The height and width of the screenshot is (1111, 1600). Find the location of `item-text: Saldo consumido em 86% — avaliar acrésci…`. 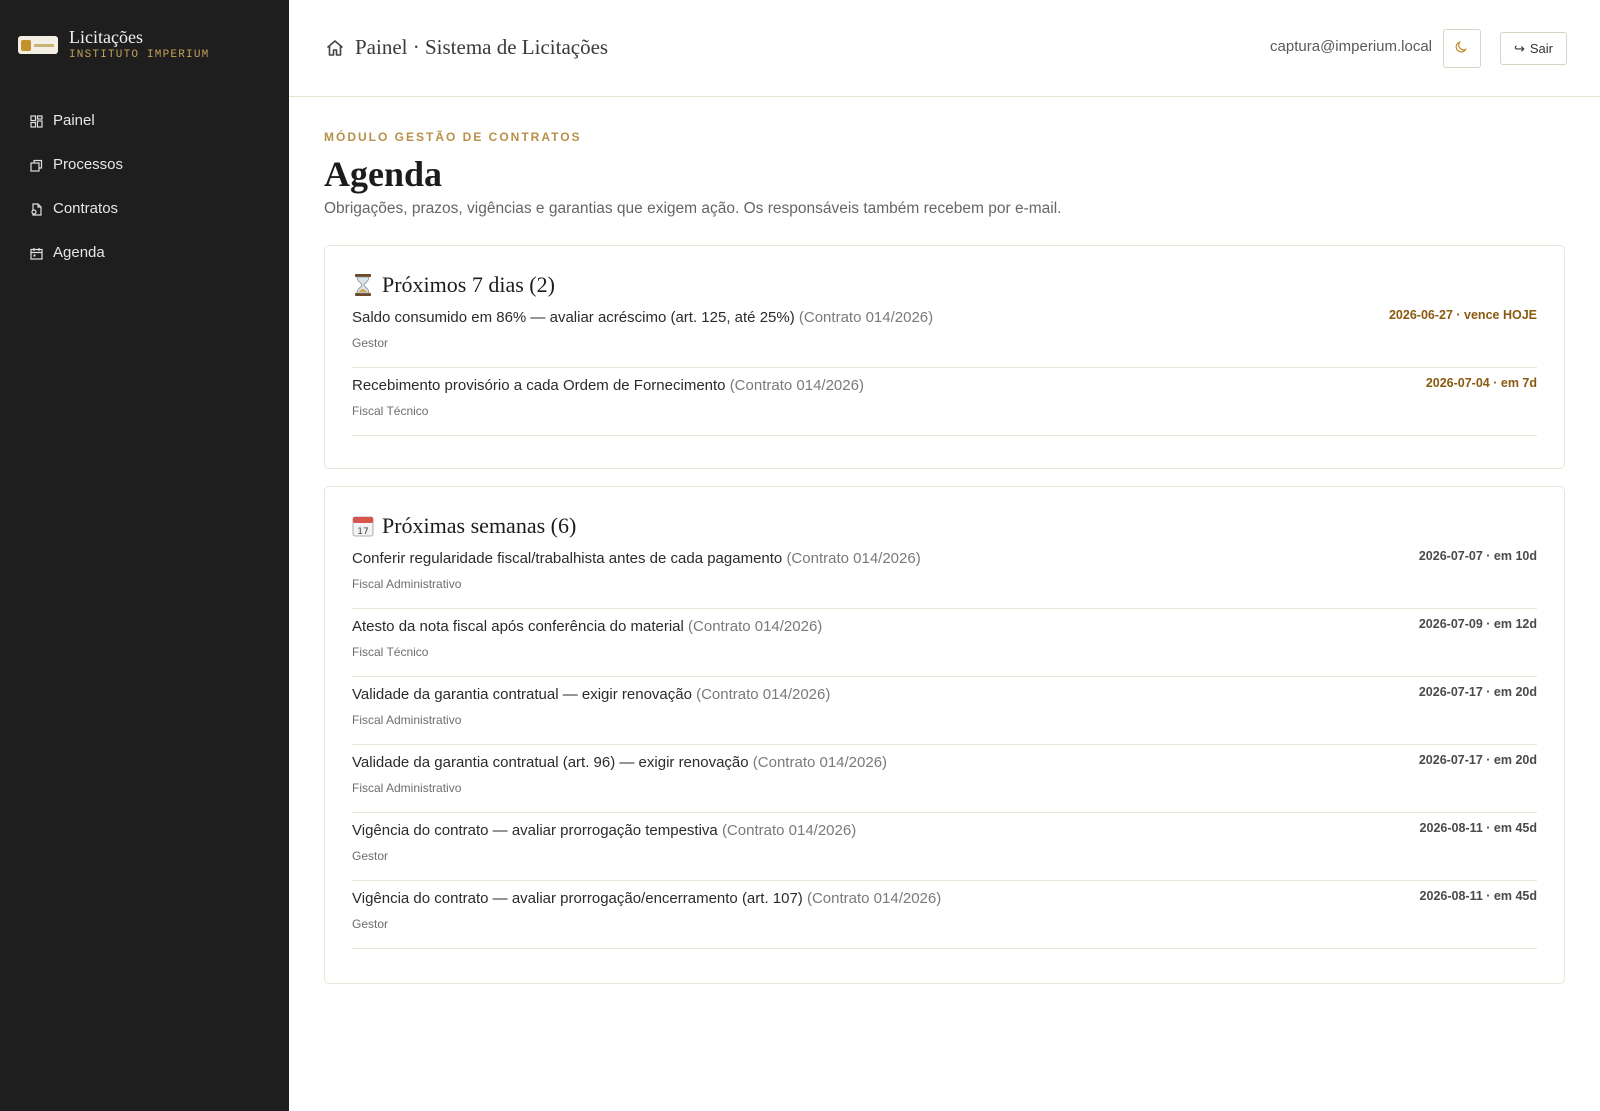

item-text: Saldo consumido em 86% — avaliar acrésci… is located at coordinates (573, 317).